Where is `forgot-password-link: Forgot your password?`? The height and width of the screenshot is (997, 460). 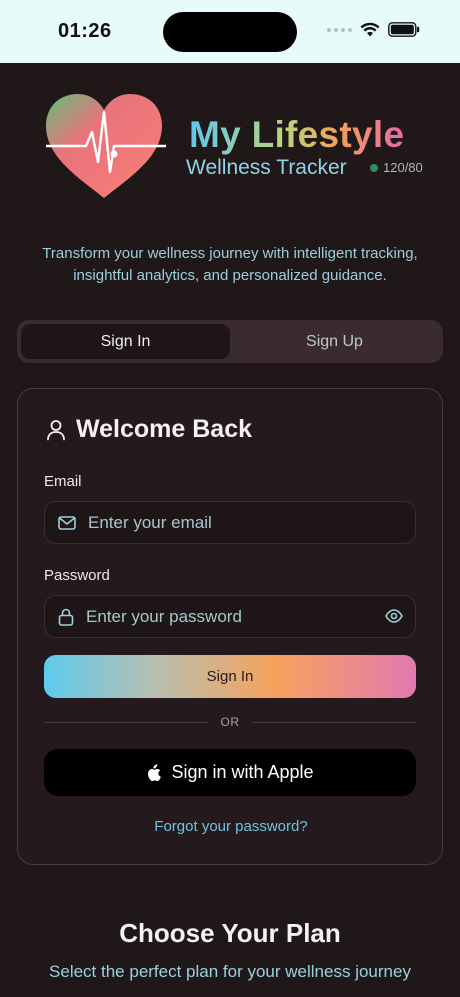
forgot-password-link: Forgot your password? is located at coordinates (231, 826).